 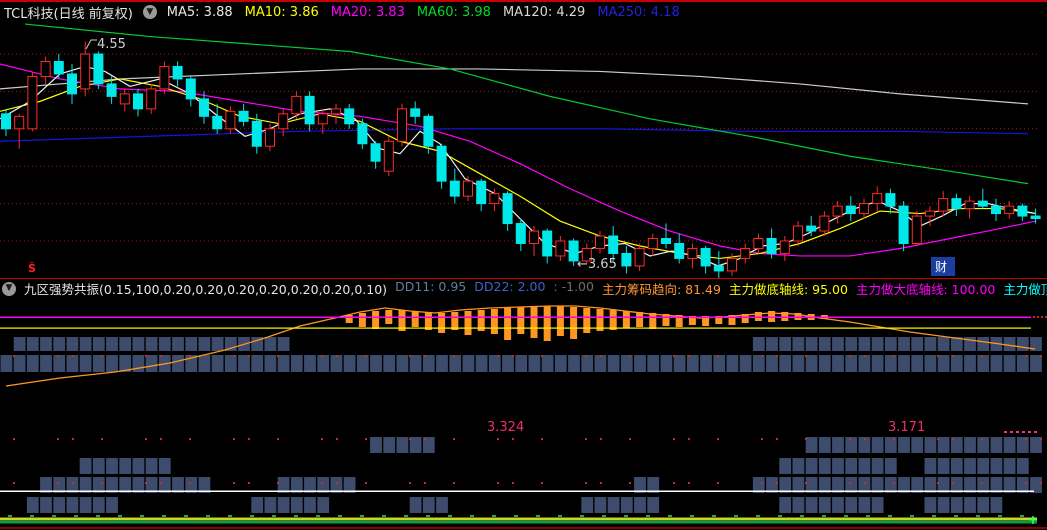 What do you see at coordinates (523, 278) in the screenshot?
I see `panel-separator` at bounding box center [523, 278].